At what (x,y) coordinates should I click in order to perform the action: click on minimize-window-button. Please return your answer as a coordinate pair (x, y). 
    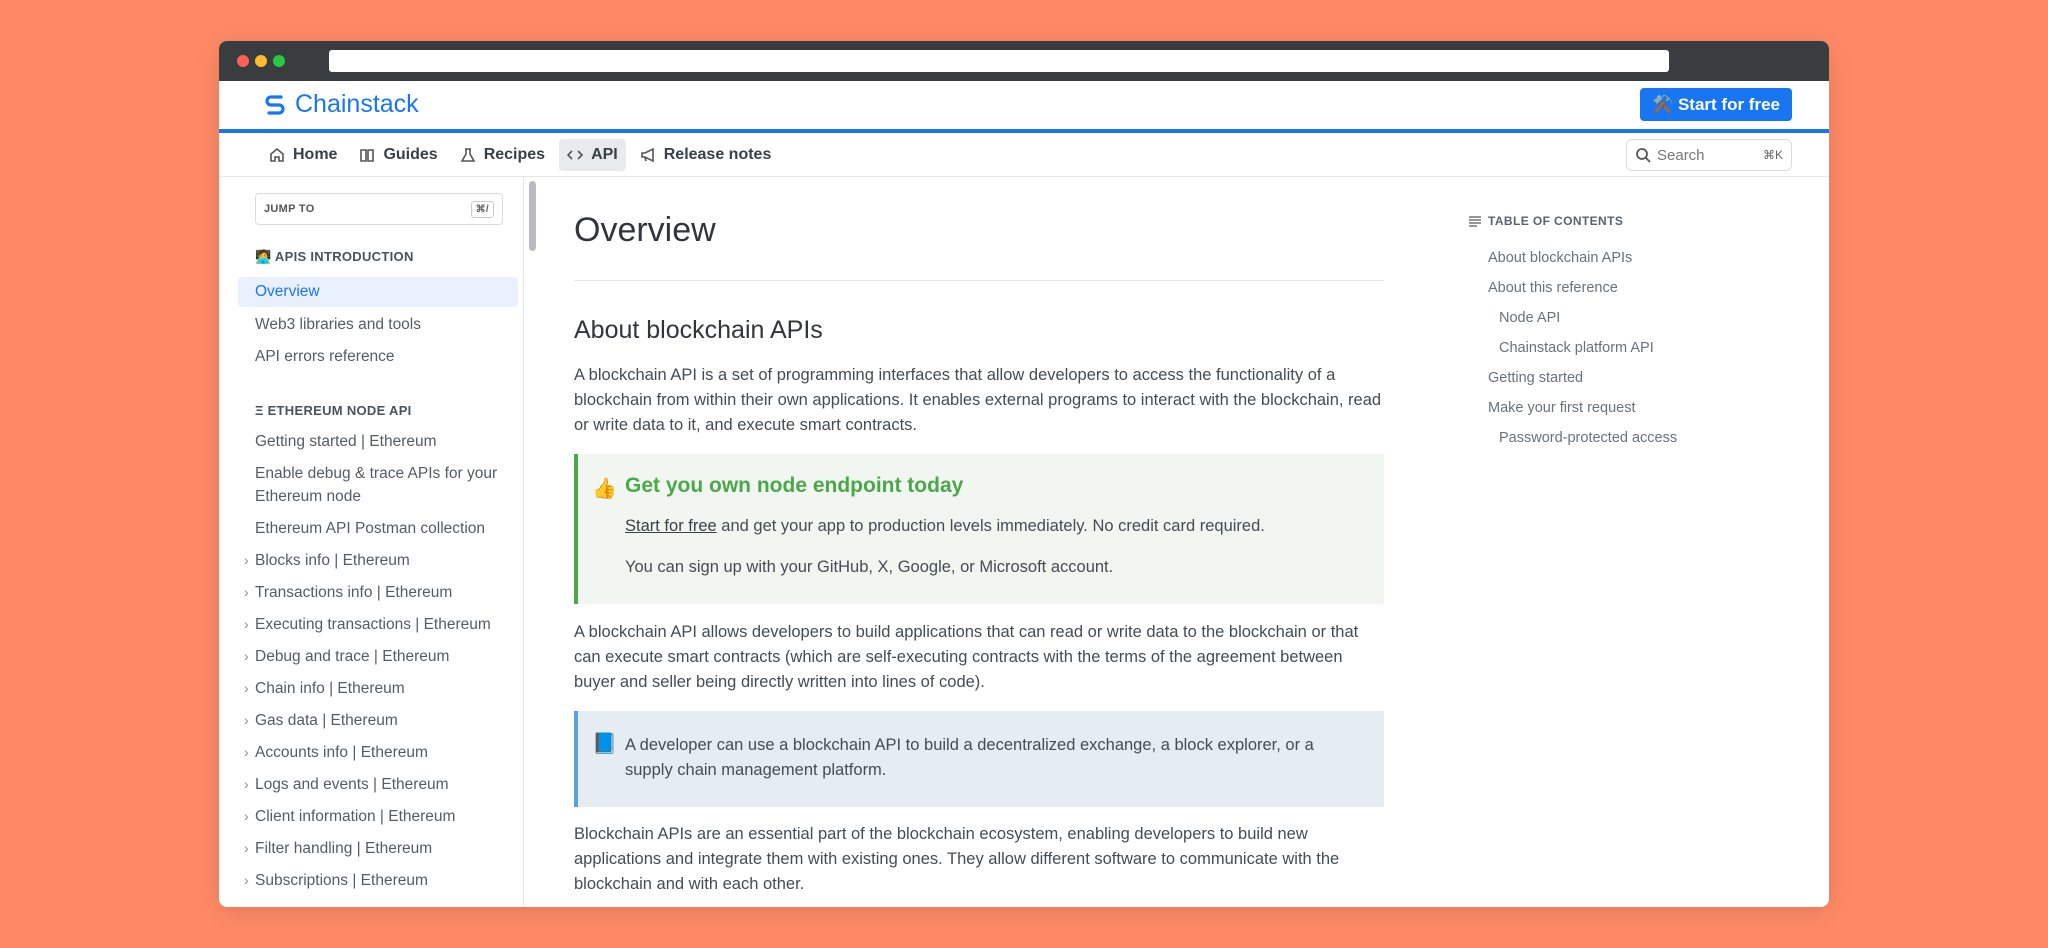
    Looking at the image, I should click on (261, 61).